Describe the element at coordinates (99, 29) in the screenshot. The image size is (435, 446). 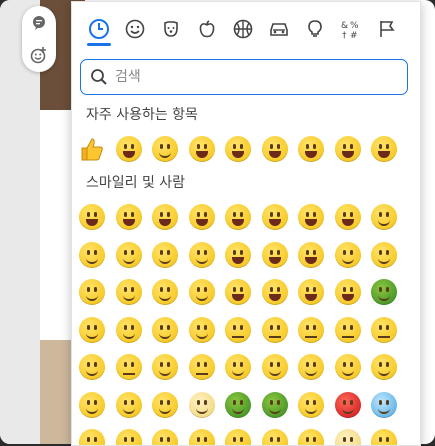
I see `tab-recent` at that location.